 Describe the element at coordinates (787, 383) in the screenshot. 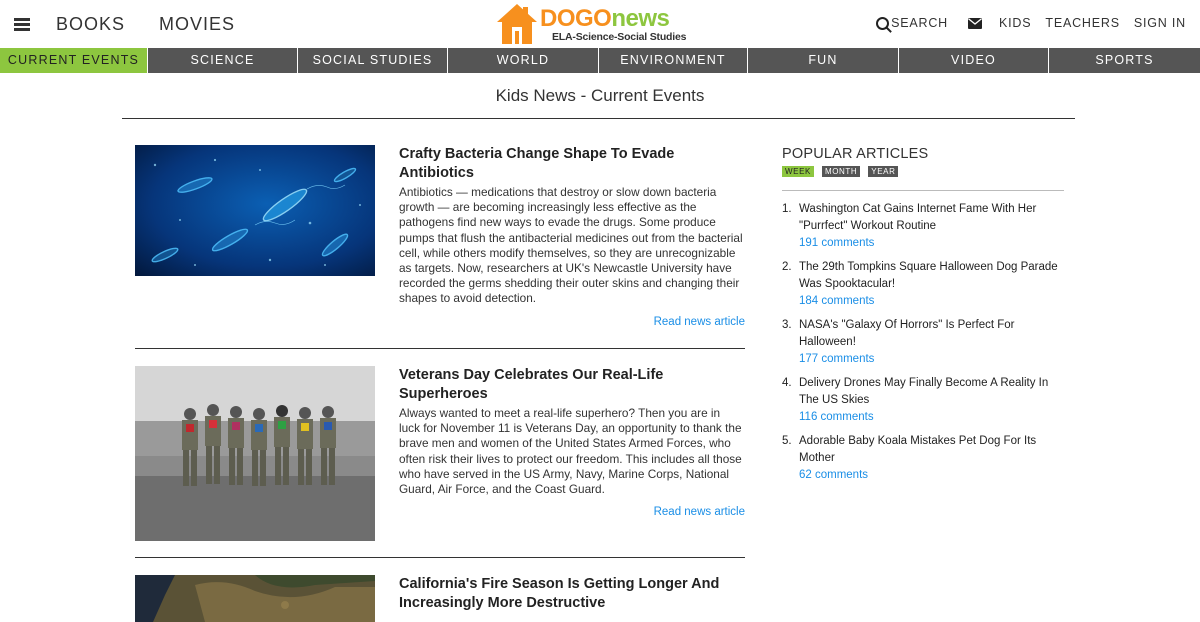

I see `rank-number: 4.` at that location.